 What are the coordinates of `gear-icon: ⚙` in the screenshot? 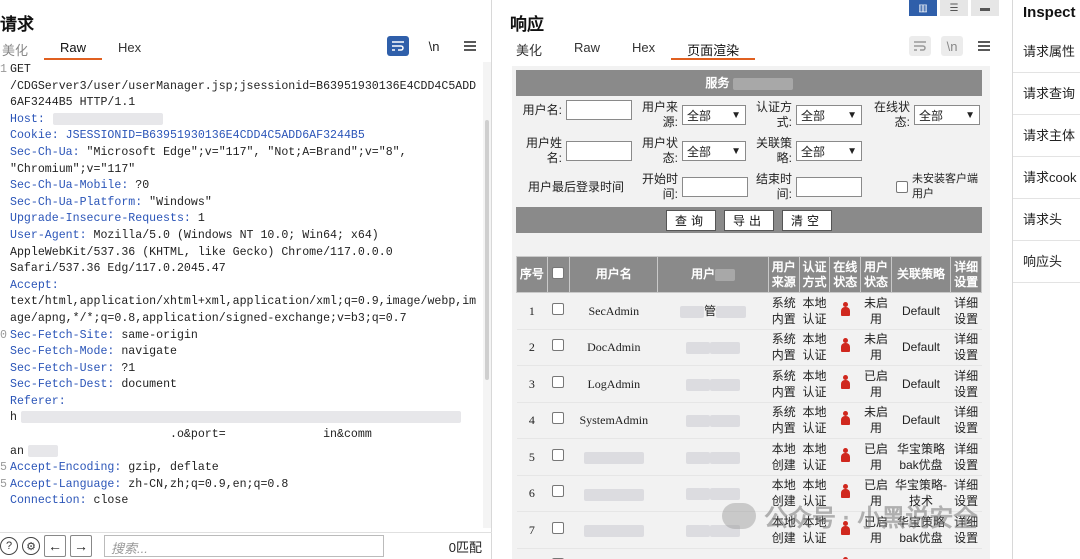 It's located at (31, 546).